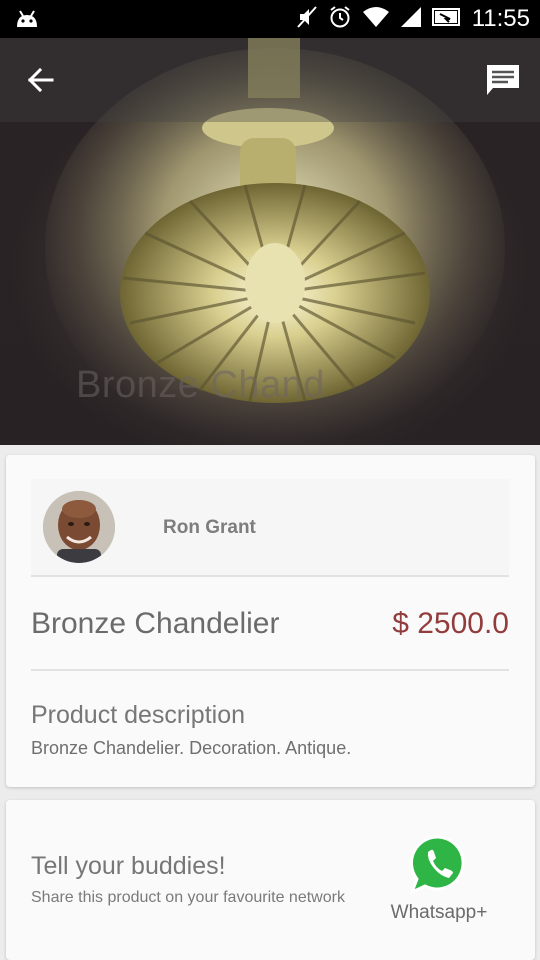  I want to click on app-bar, so click(270, 80).